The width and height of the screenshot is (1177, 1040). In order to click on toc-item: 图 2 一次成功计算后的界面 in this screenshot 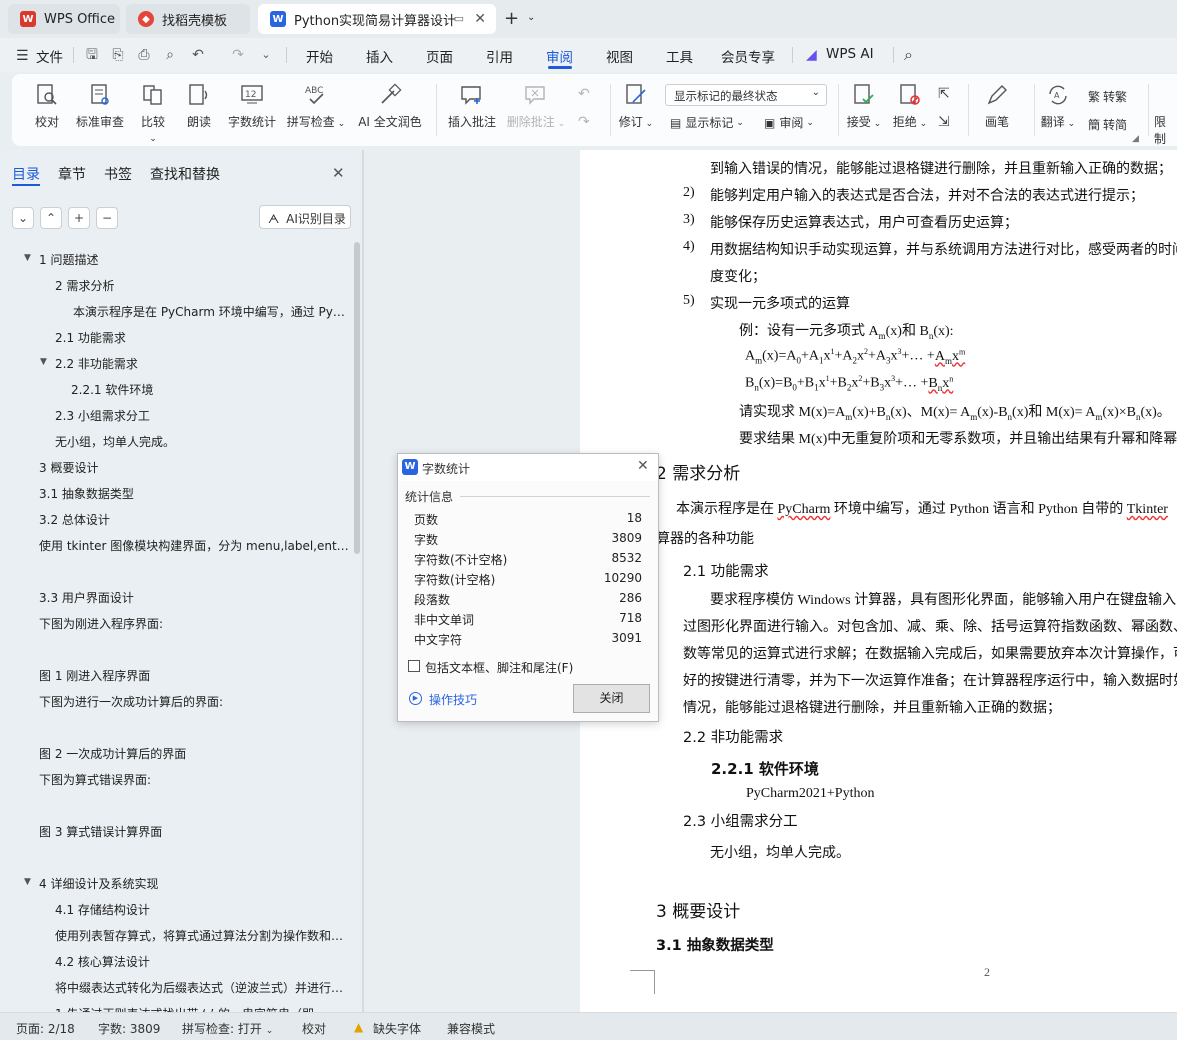, I will do `click(112, 753)`.